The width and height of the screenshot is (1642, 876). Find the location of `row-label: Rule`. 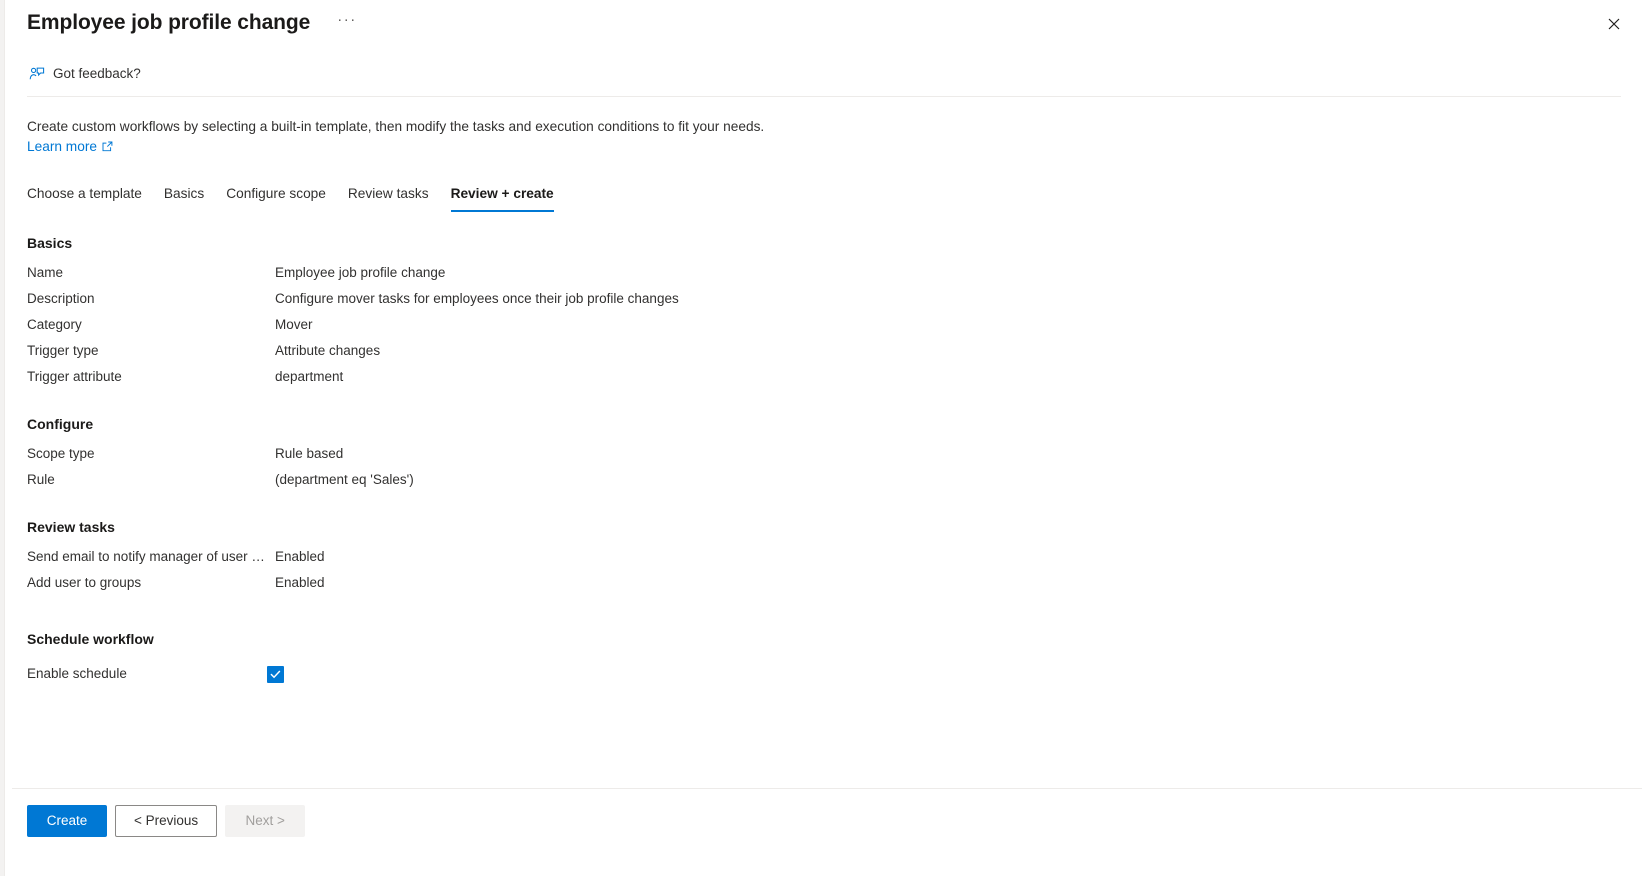

row-label: Rule is located at coordinates (41, 479).